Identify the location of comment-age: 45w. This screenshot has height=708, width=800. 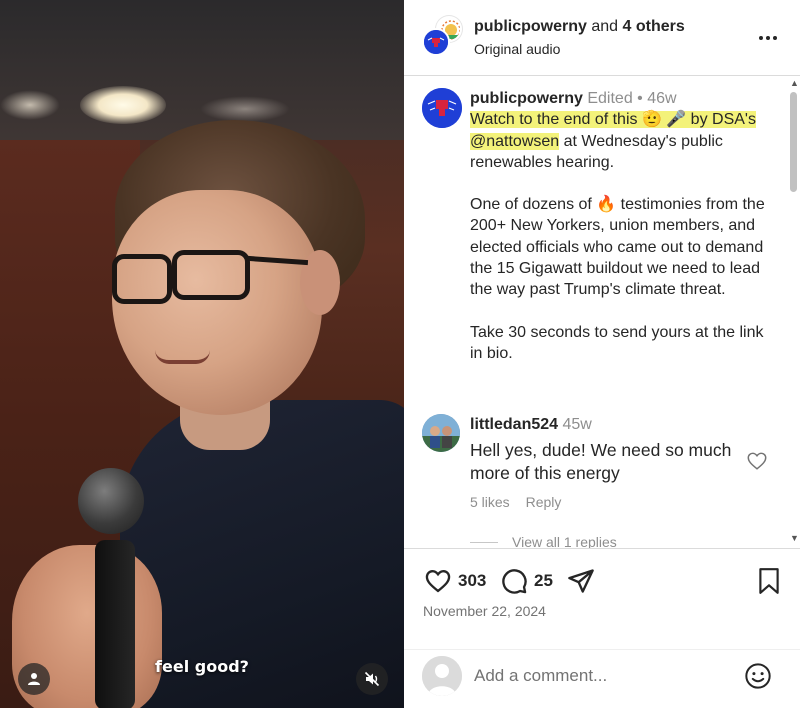
(577, 424).